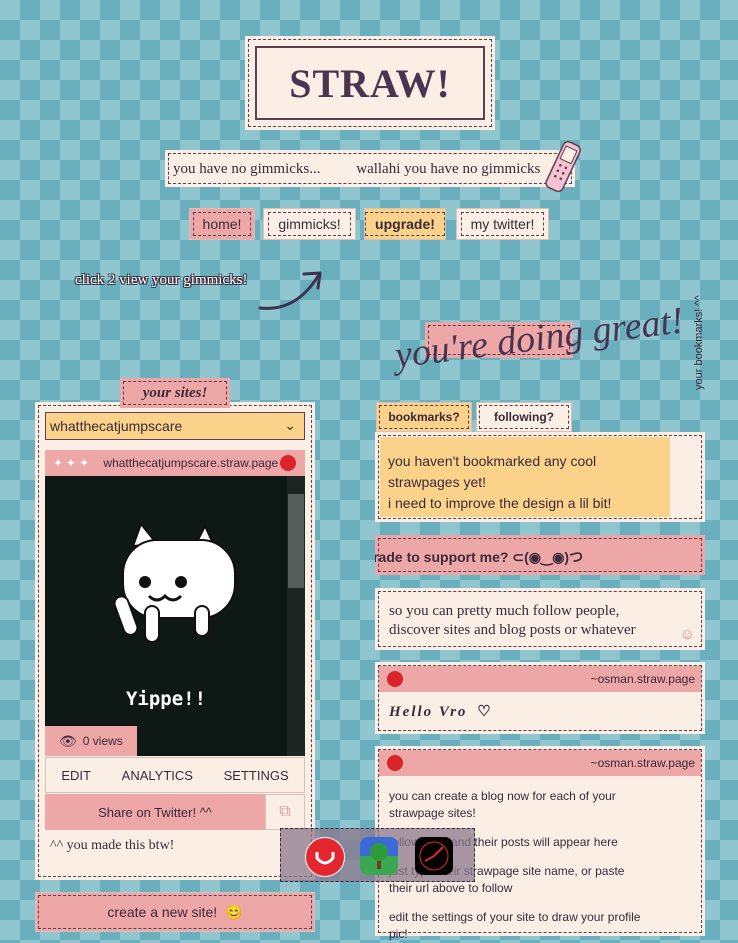 Image resolution: width=738 pixels, height=943 pixels. Describe the element at coordinates (540, 698) in the screenshot. I see `blog-post: ~osman.straw.page Hello Vro ♡` at that location.